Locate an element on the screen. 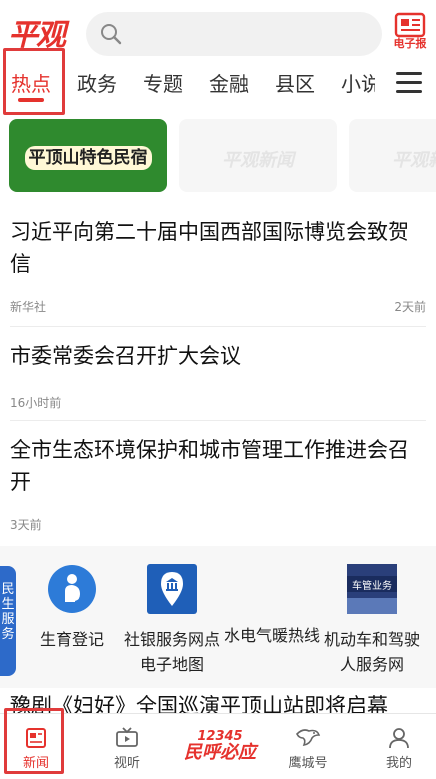 The height and width of the screenshot is (779, 436). banner-homestay: 平顶山特色民宿 is located at coordinates (88, 155).